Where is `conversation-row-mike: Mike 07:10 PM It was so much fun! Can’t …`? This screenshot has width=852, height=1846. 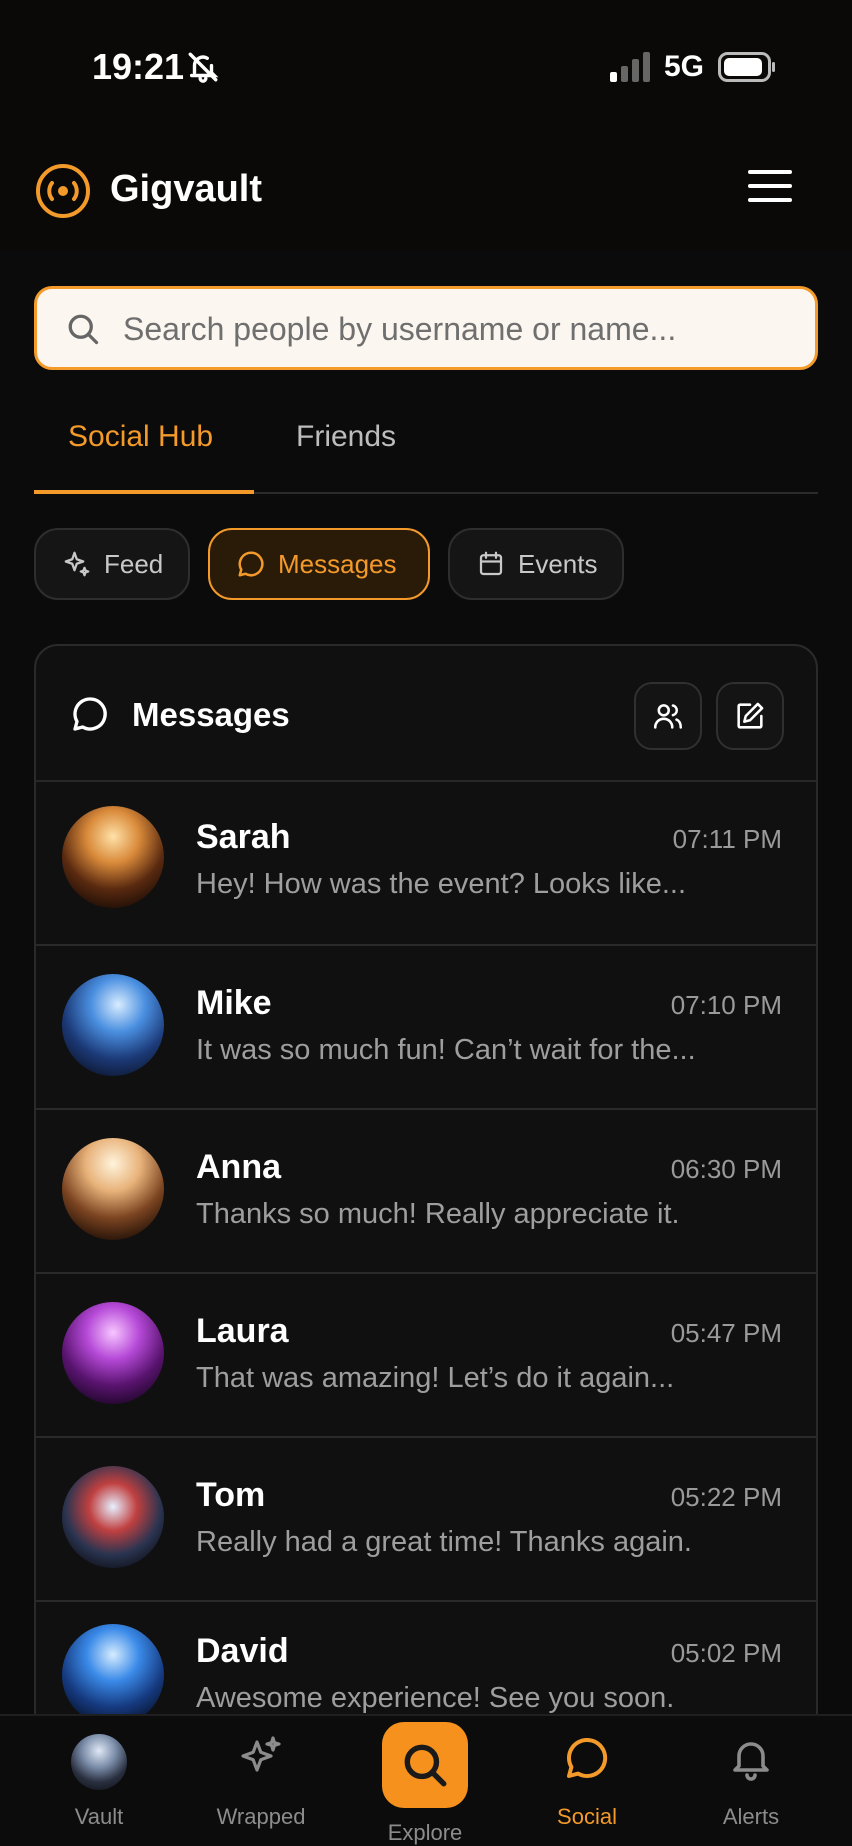
conversation-row-mike: Mike 07:10 PM It was so much fun! Can’t … is located at coordinates (426, 1028).